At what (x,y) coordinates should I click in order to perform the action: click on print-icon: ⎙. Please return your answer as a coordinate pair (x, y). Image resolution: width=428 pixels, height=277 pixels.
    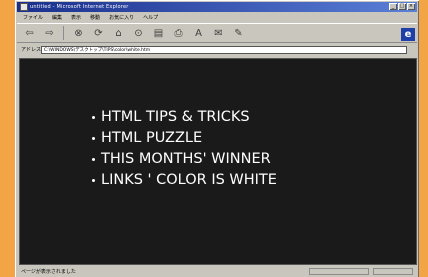
    Looking at the image, I should click on (178, 33).